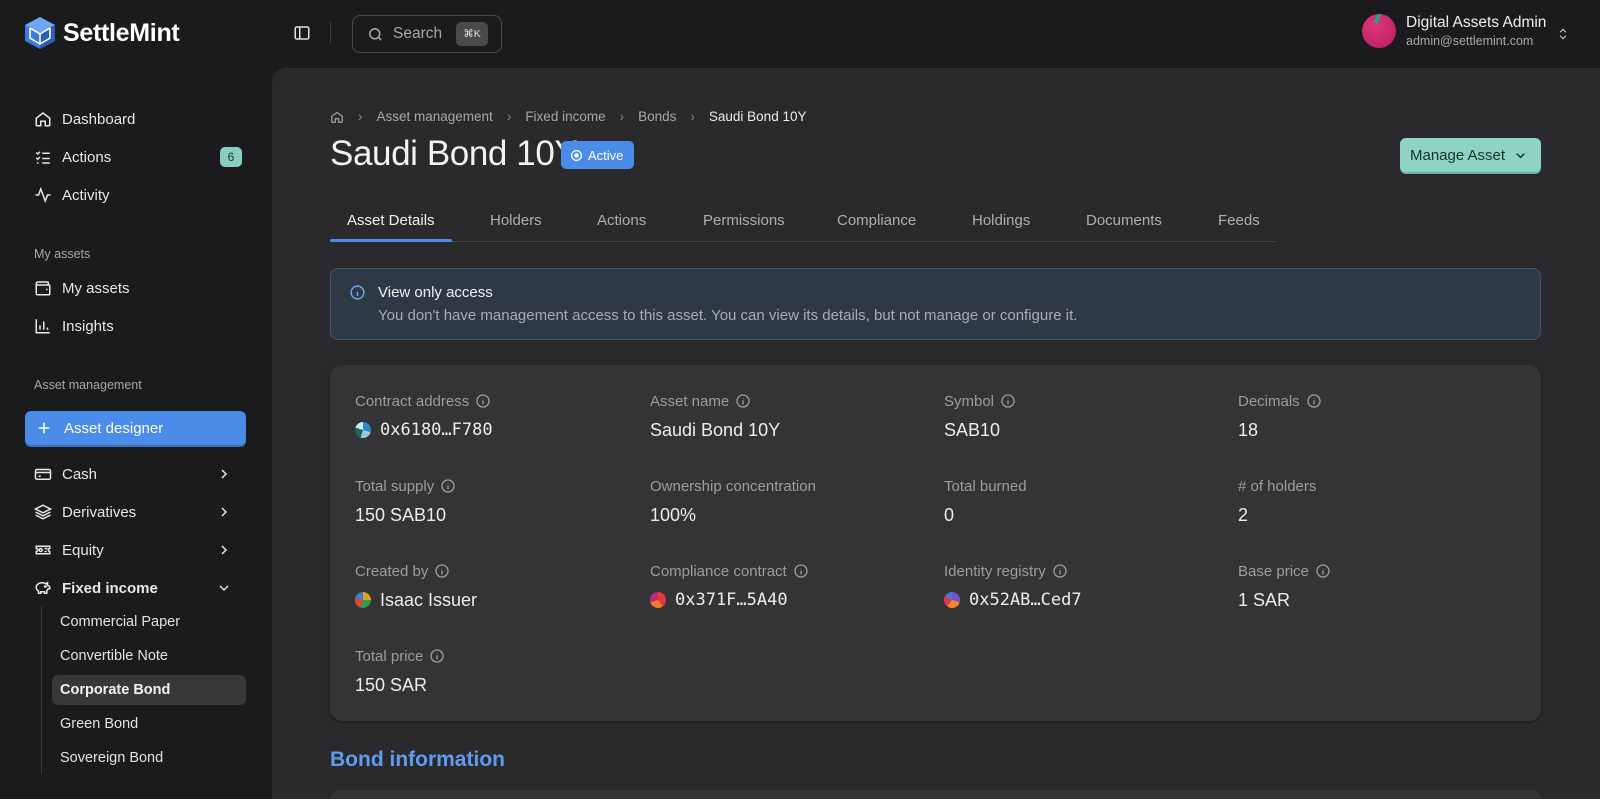 The height and width of the screenshot is (799, 1600). I want to click on user-name: Digital Assets Admin, so click(1476, 22).